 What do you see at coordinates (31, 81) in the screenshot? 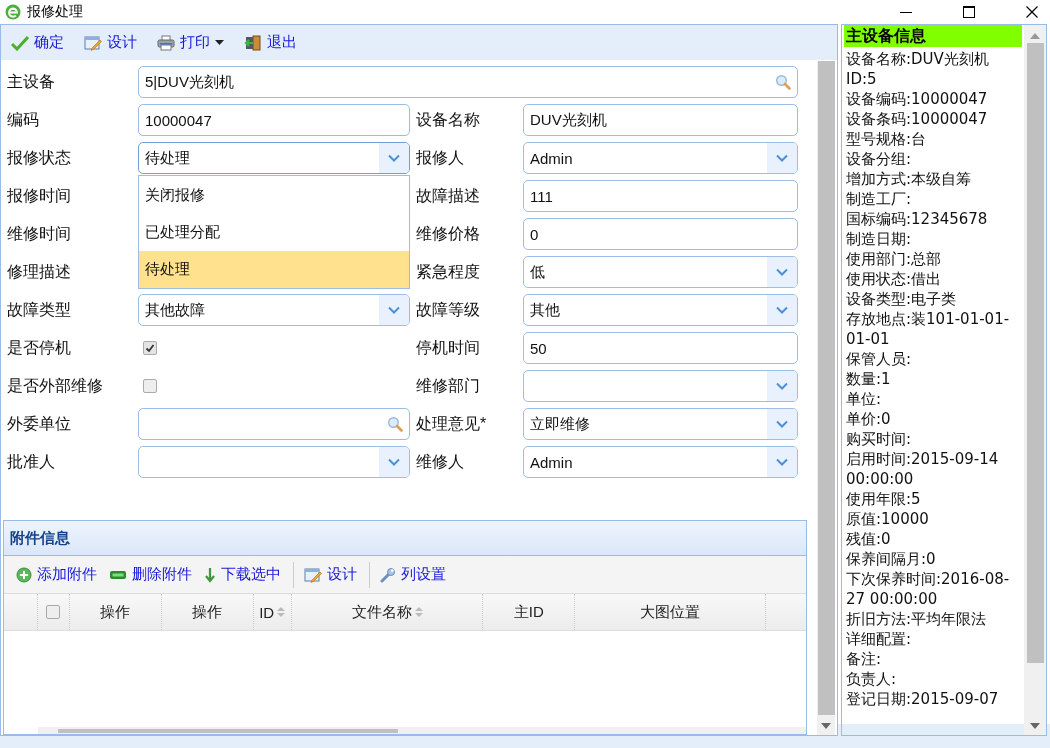
I see `field-label: 主设备` at bounding box center [31, 81].